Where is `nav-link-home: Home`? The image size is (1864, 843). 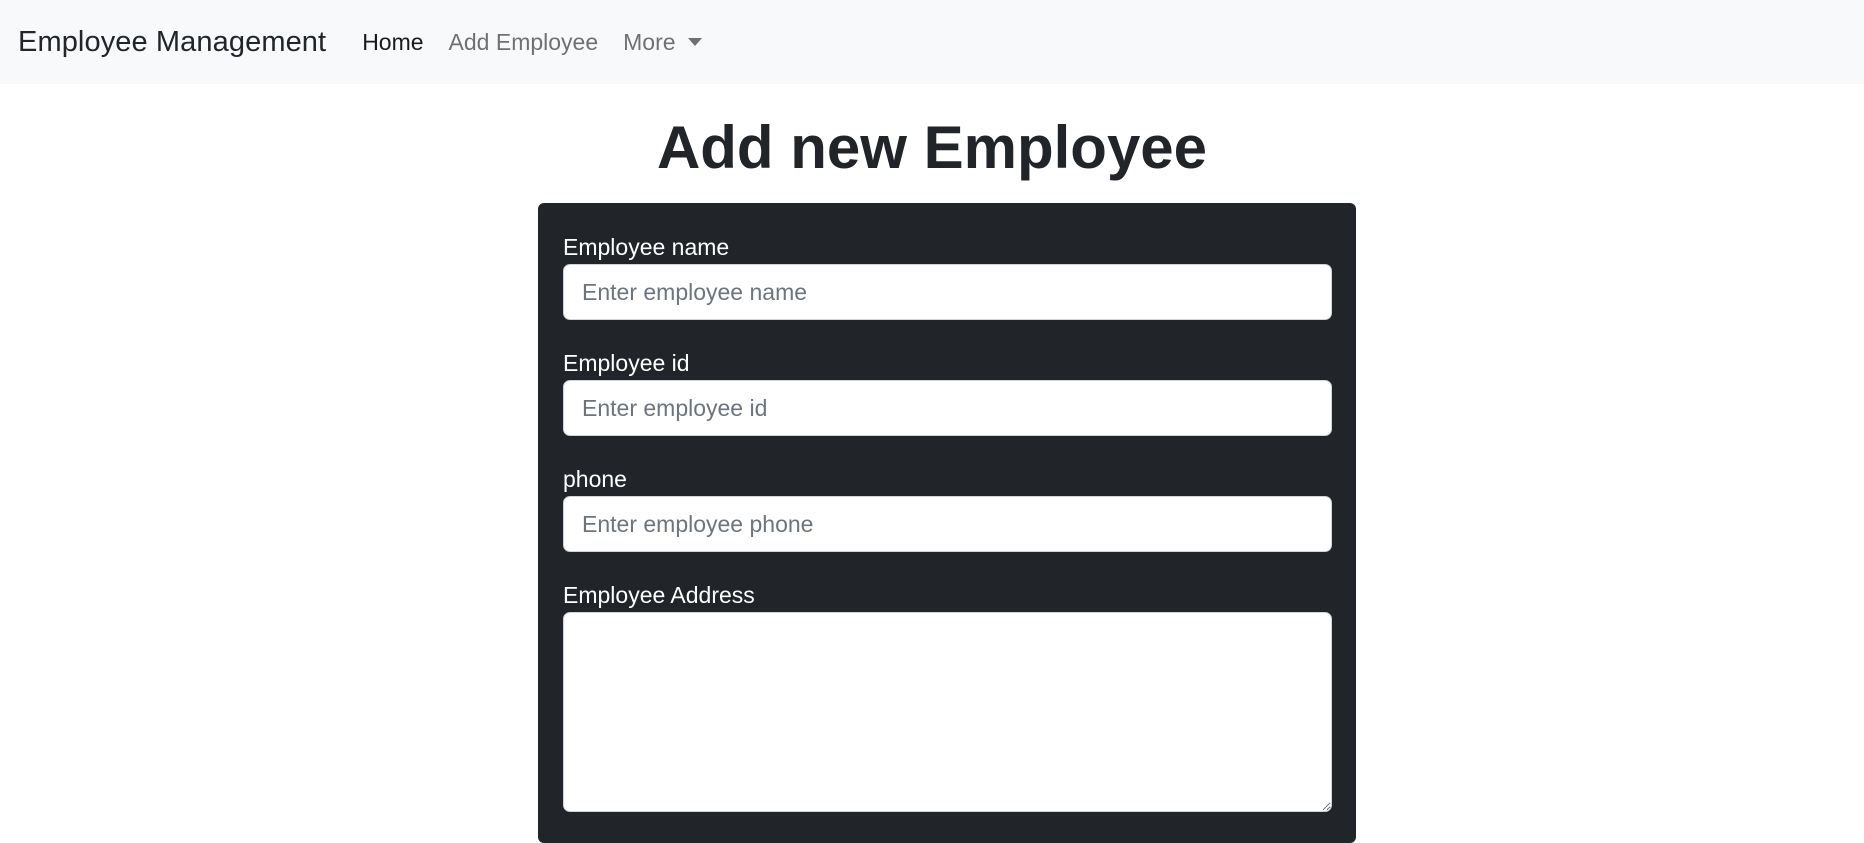 nav-link-home: Home is located at coordinates (392, 42).